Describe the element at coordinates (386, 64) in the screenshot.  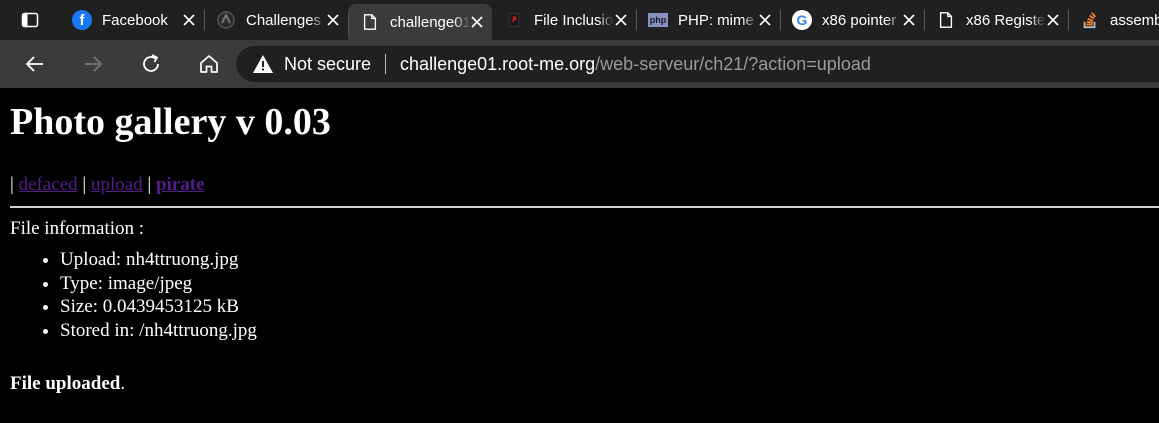
I see `address-divider` at that location.